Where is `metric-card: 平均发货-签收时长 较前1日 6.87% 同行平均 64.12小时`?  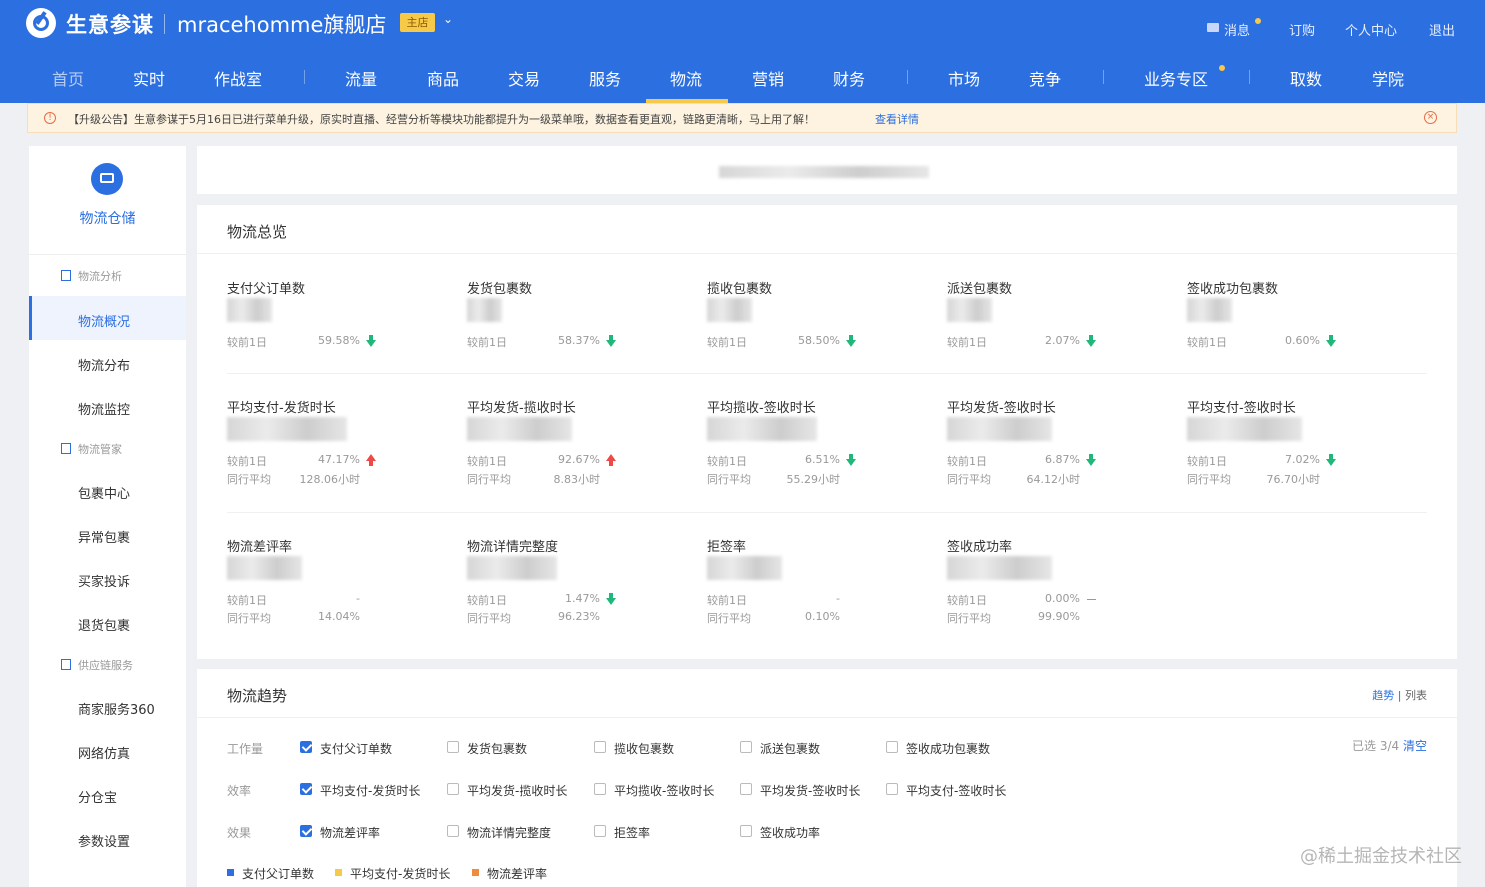
metric-card: 平均发货-签收时长 较前1日 6.87% 同行平均 64.12小时 is located at coordinates (1047, 447).